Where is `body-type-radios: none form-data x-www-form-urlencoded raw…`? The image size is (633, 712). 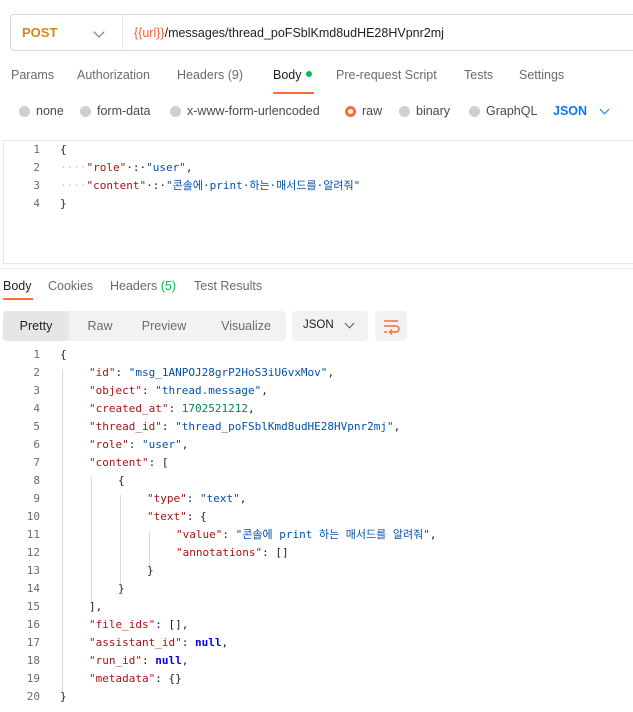
body-type-radios: none form-data x-www-form-urlencoded raw… is located at coordinates (316, 113).